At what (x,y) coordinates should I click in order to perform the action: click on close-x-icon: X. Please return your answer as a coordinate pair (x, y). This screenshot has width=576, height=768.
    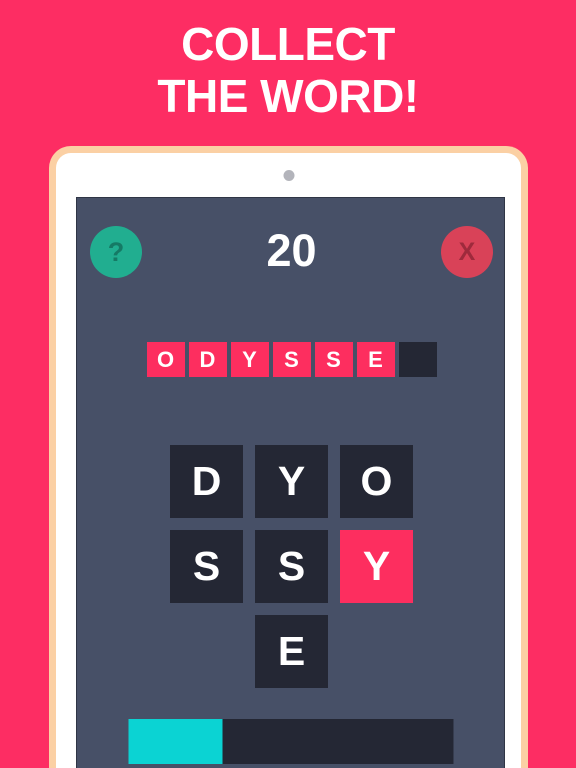
    Looking at the image, I should click on (467, 251).